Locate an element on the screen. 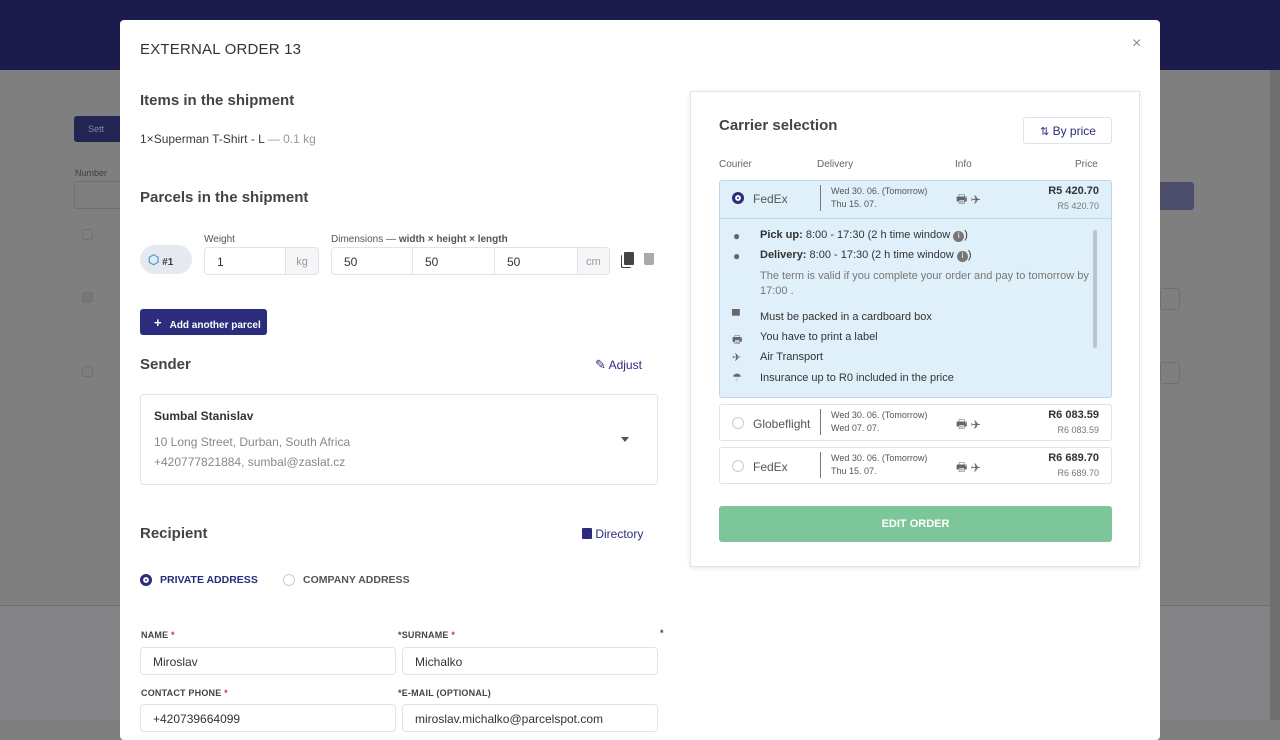 The height and width of the screenshot is (740, 1280). delivery-text: 8:00 - 17:30 (2 h time window is located at coordinates (881, 255).